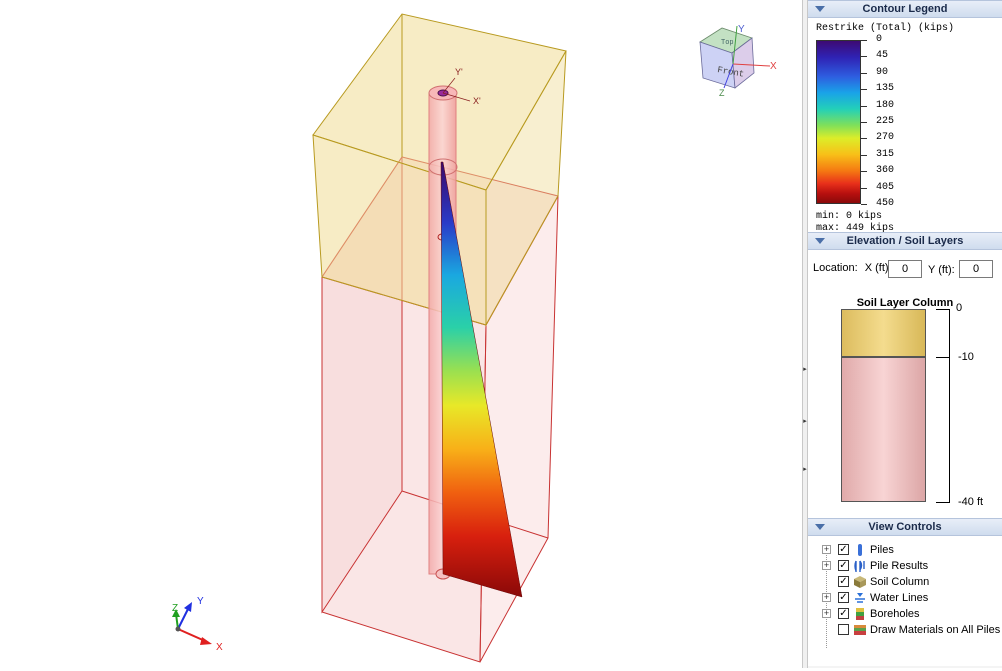  I want to click on legend-tick-label: 450, so click(885, 203).